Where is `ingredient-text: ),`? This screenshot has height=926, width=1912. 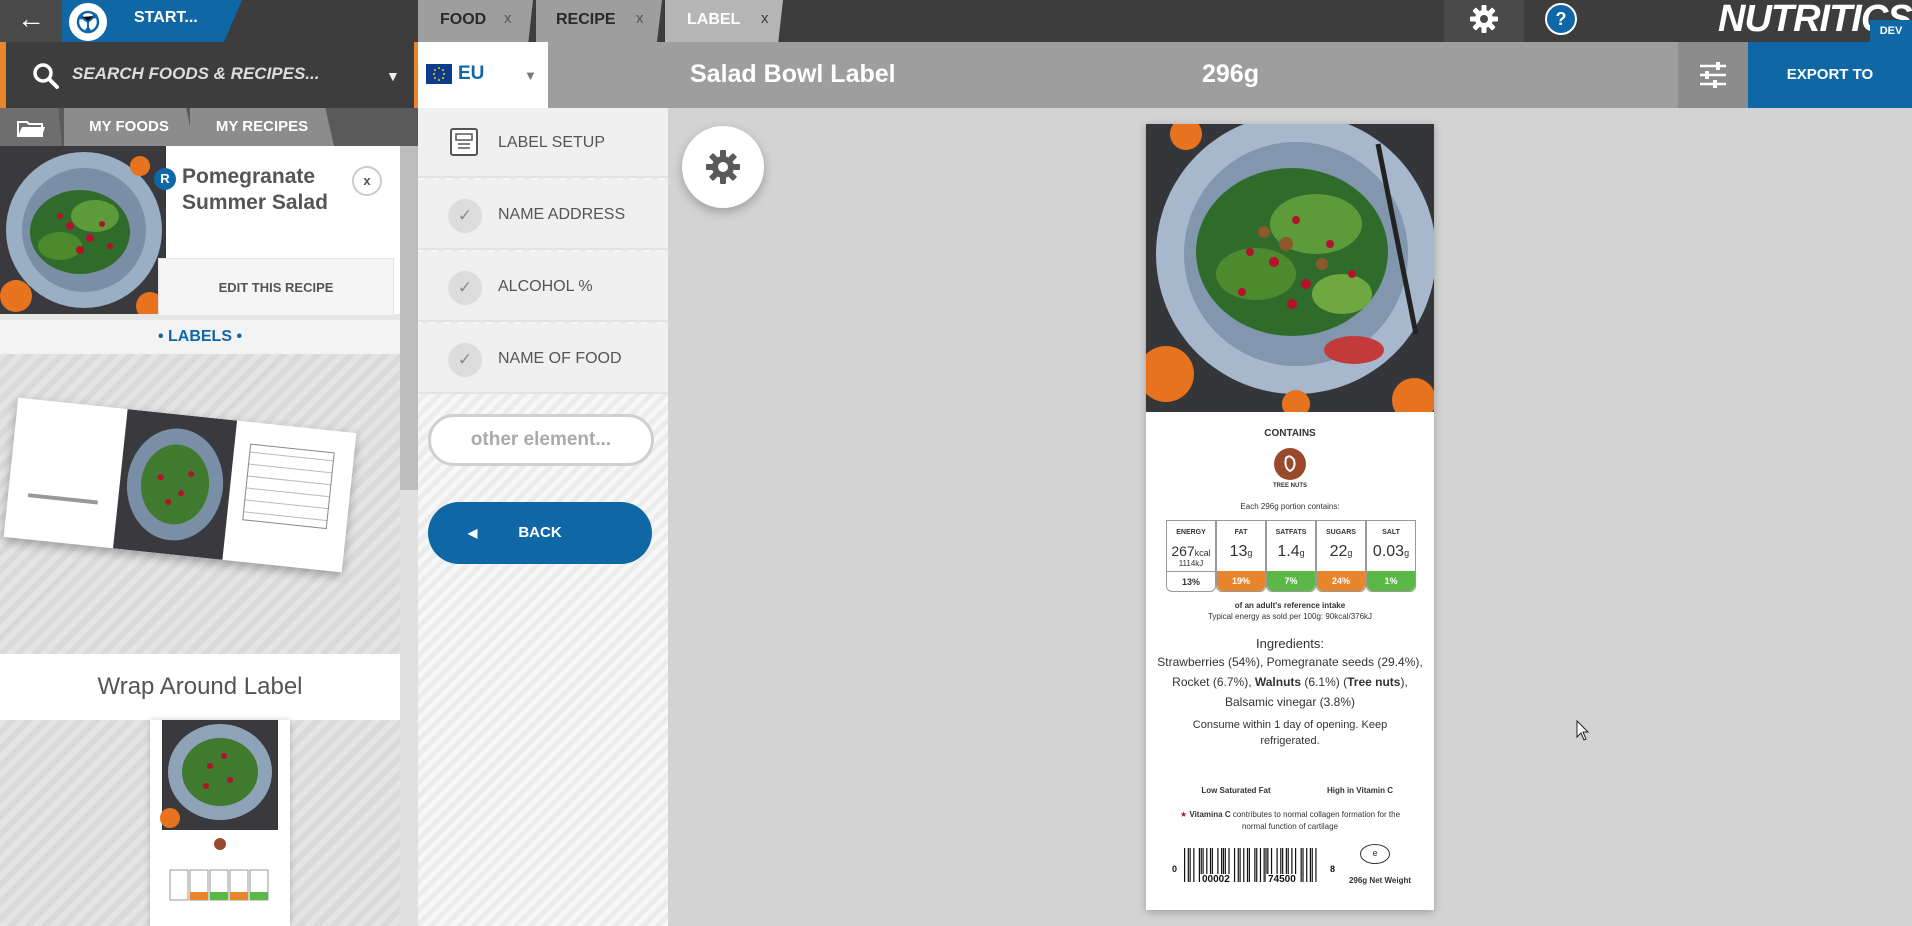 ingredient-text: ), is located at coordinates (1404, 682).